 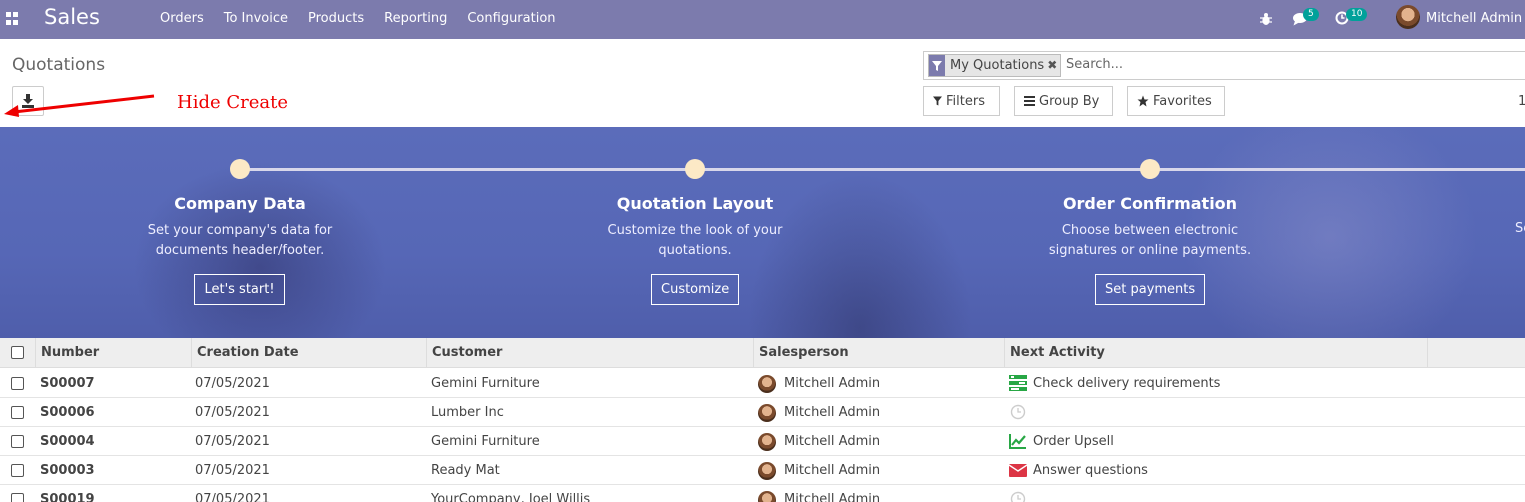 What do you see at coordinates (182, 18) in the screenshot?
I see `menu-orders: Orders` at bounding box center [182, 18].